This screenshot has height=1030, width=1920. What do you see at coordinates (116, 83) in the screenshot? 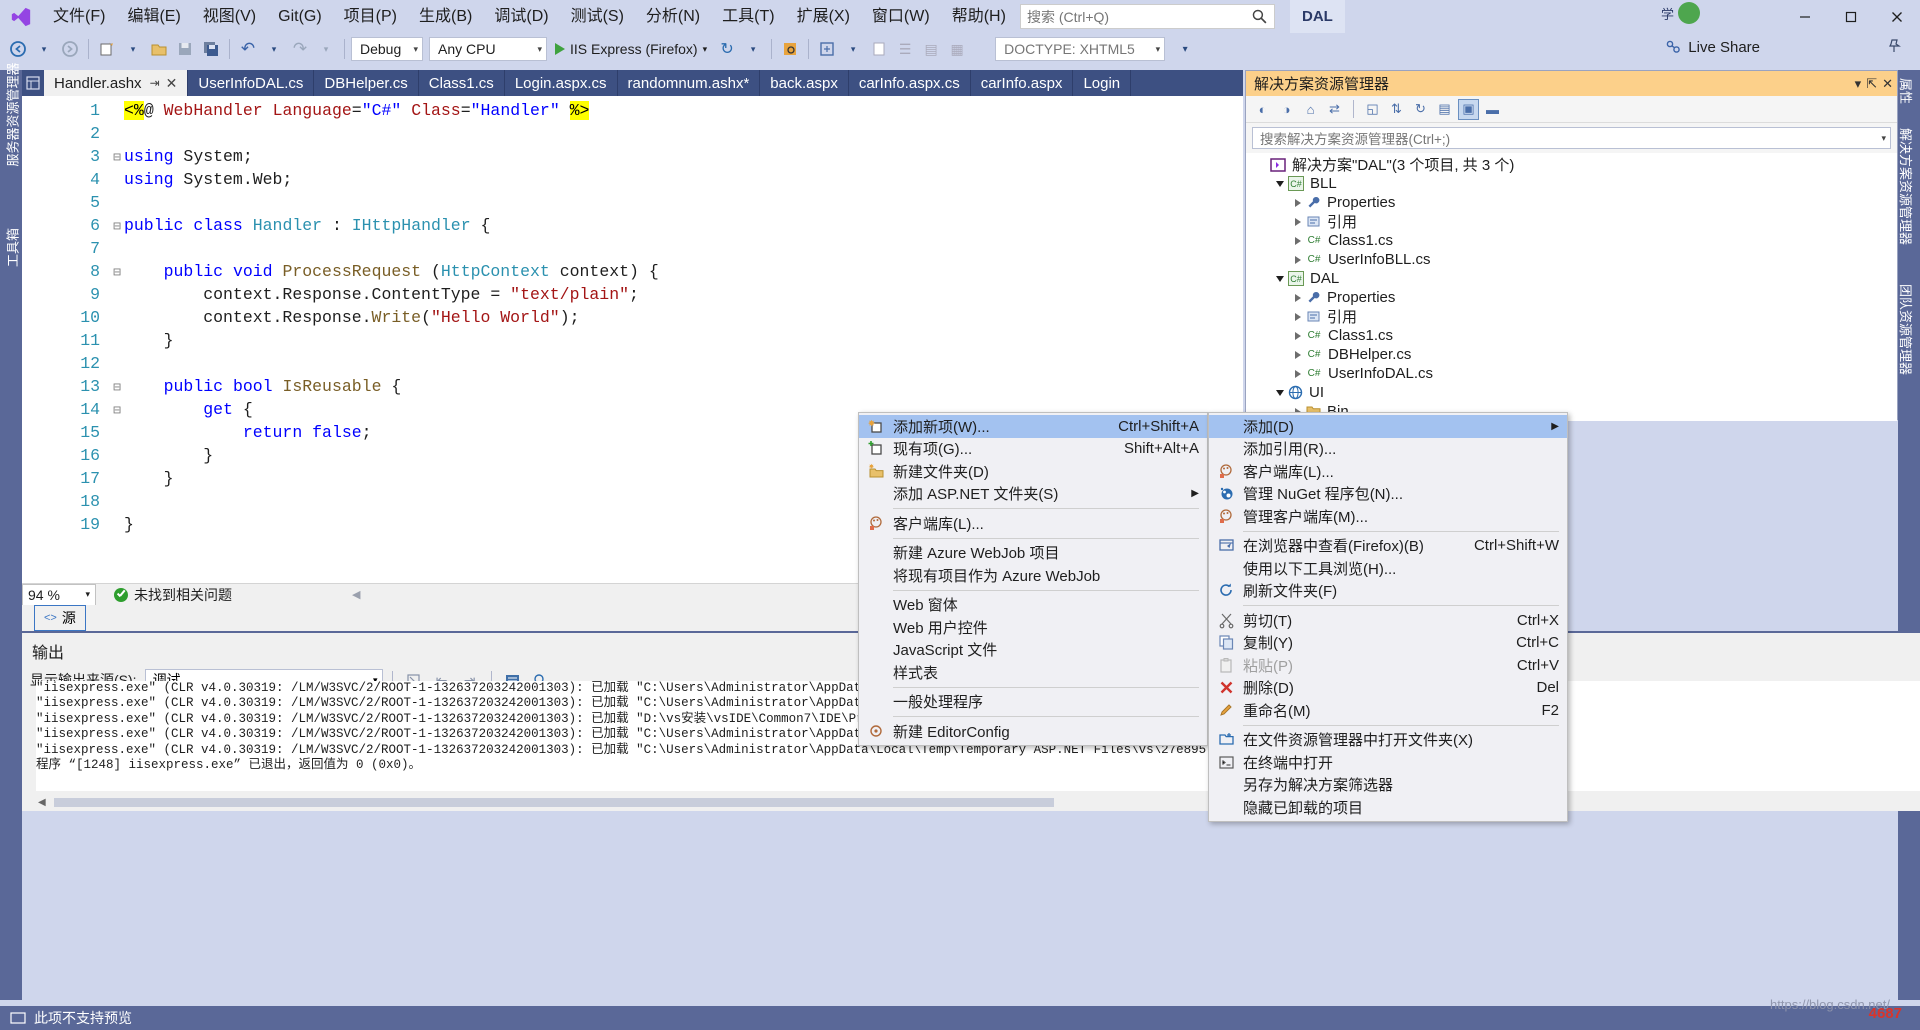
I see `tab-handler-ashx: Handler.ashx ⇥ ✕` at bounding box center [116, 83].